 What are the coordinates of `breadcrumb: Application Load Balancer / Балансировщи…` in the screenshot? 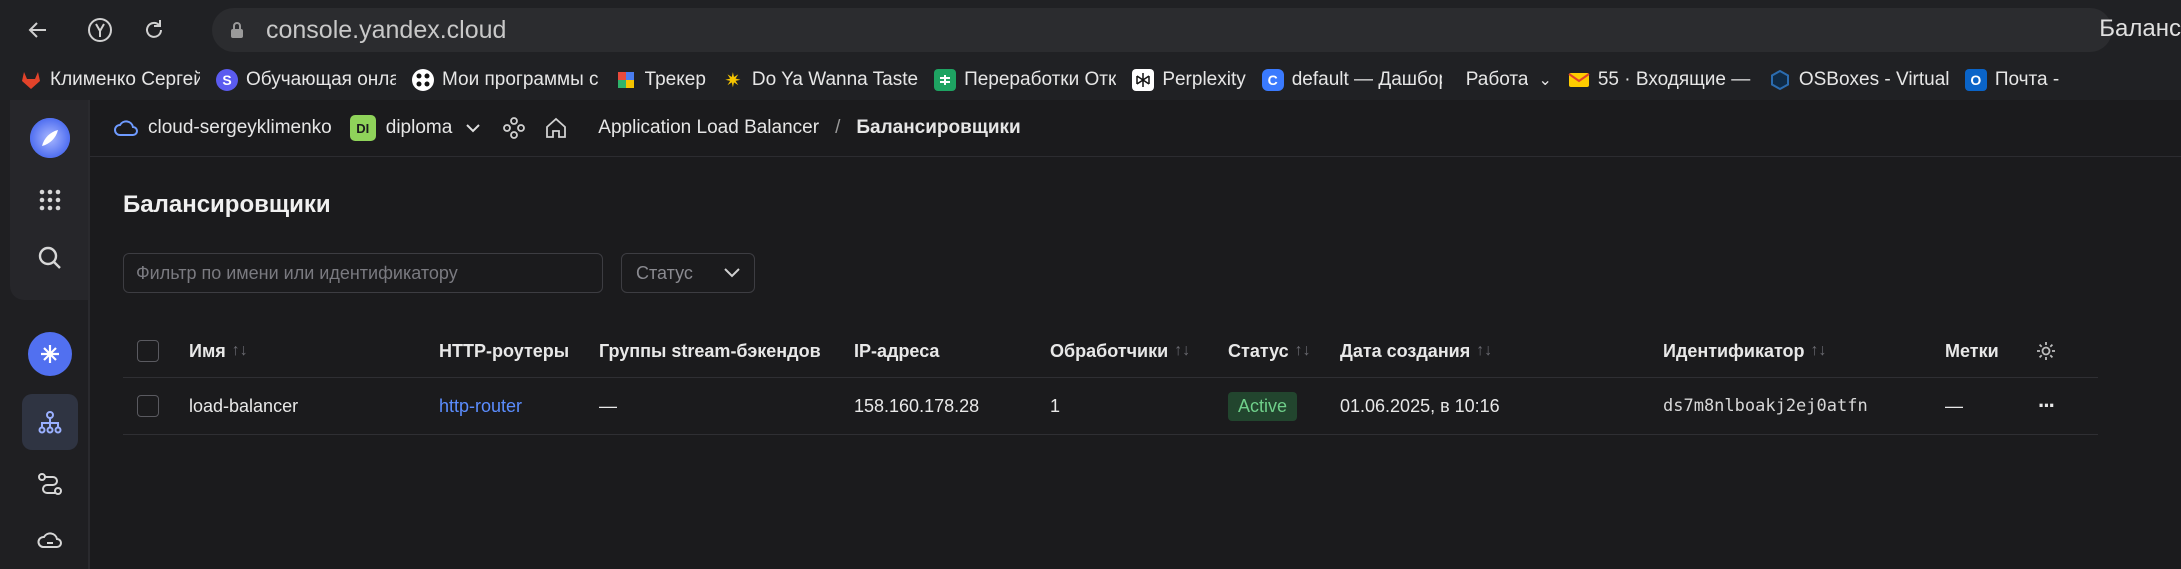 It's located at (809, 128).